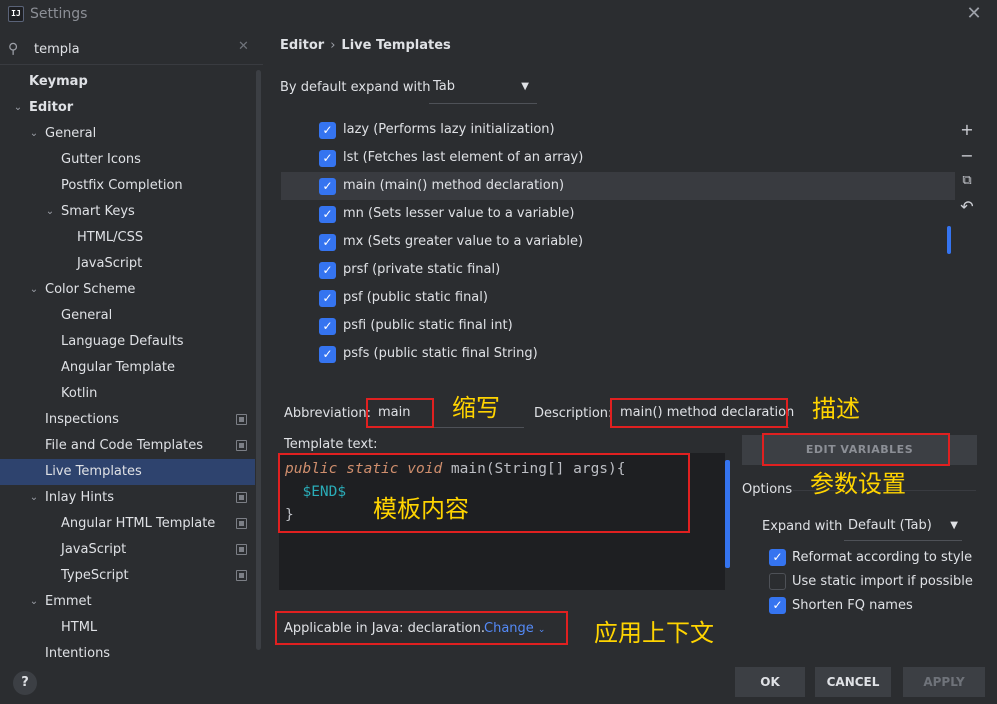  I want to click on sidebar-item-label: Kotlin, so click(79, 393).